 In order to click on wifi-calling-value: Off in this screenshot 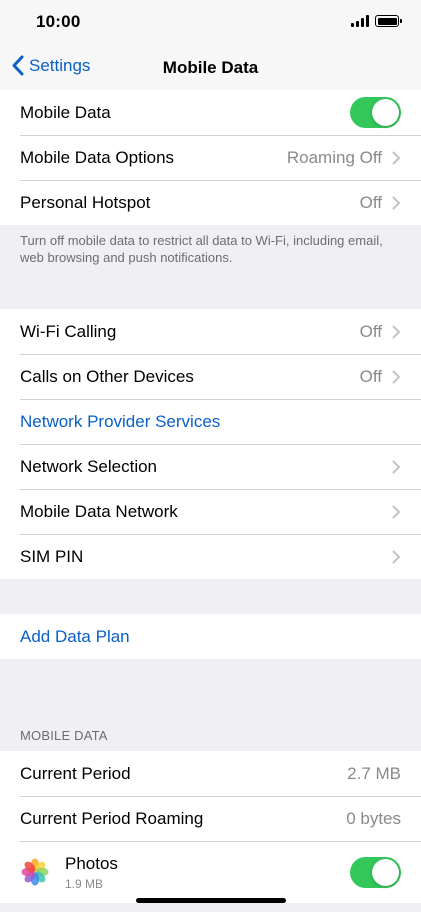, I will do `click(370, 331)`.